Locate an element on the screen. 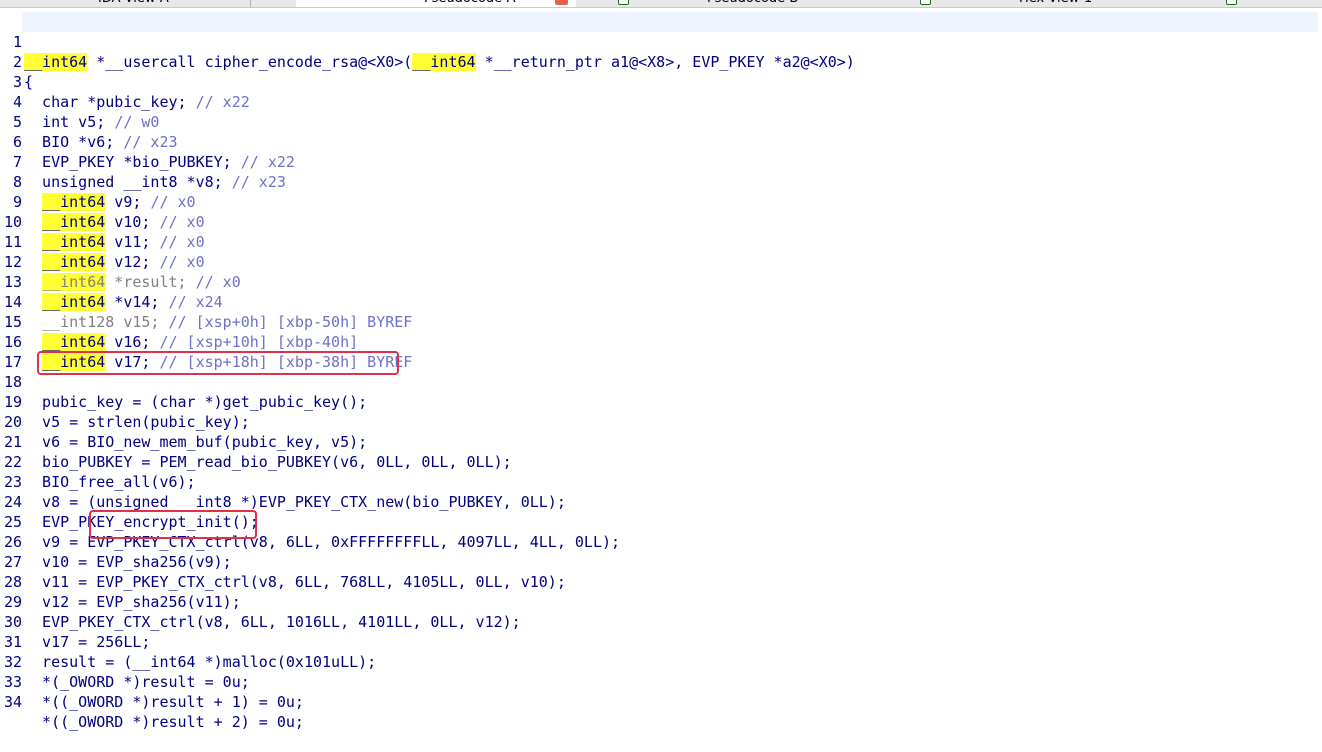 This screenshot has width=1322, height=752. line-number: 34 is located at coordinates (12, 702).